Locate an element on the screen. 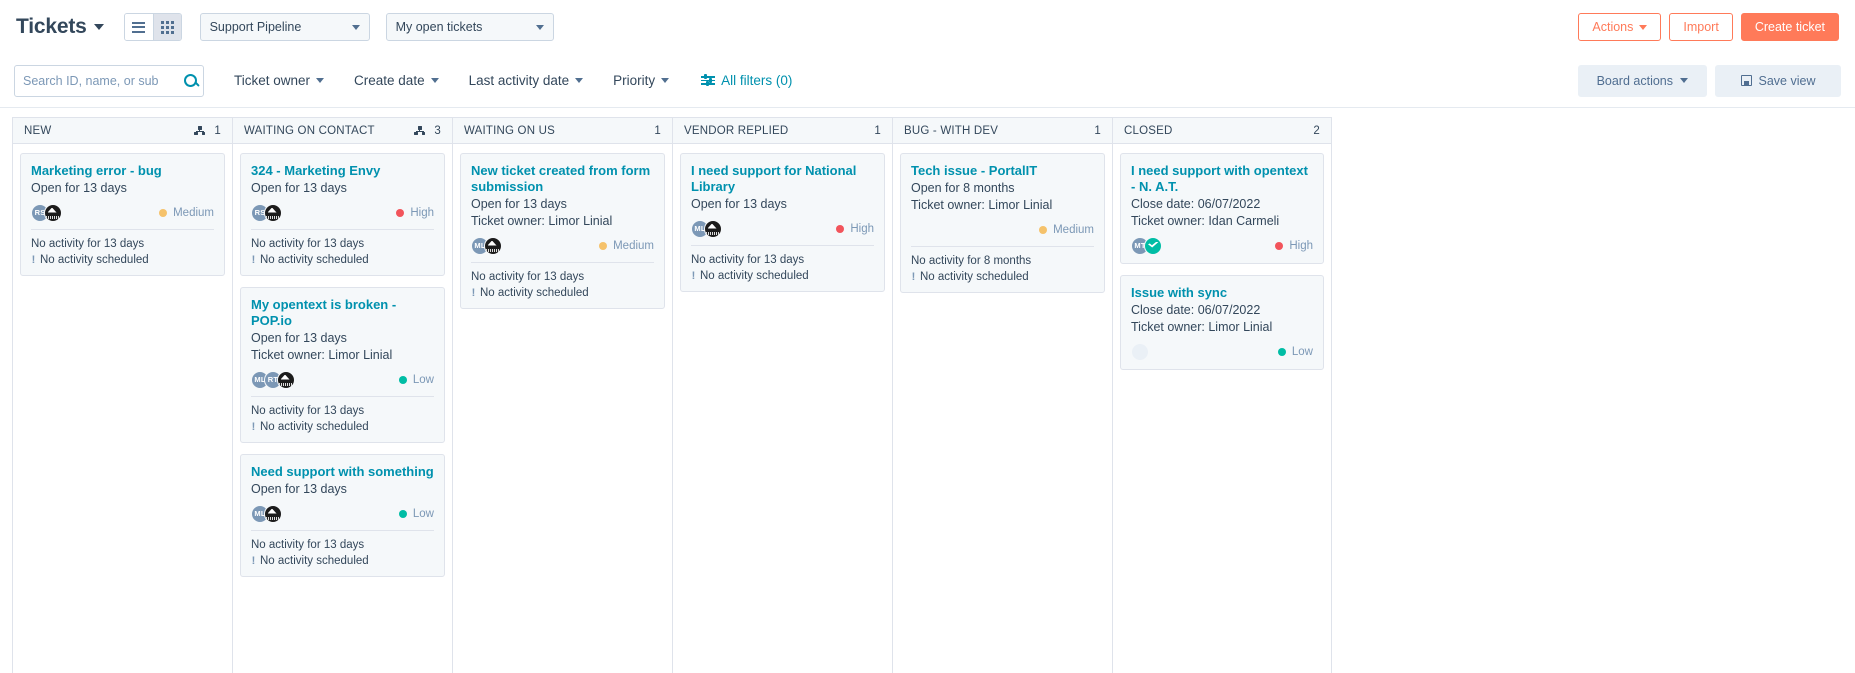 This screenshot has height=673, width=1855. search-box is located at coordinates (109, 80).